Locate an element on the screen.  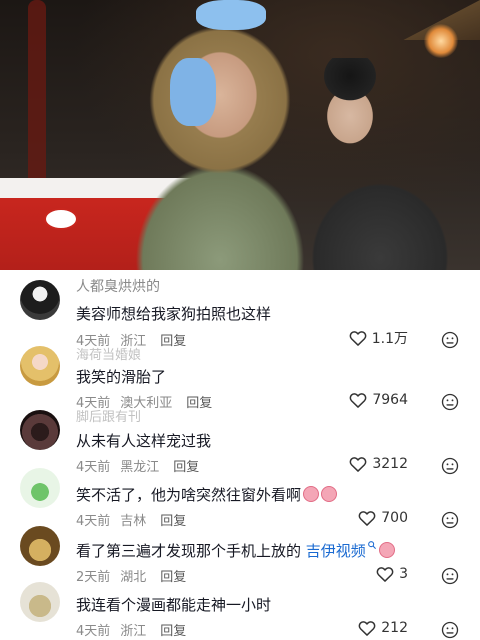
comment-location: 湖北 is located at coordinates (133, 577).